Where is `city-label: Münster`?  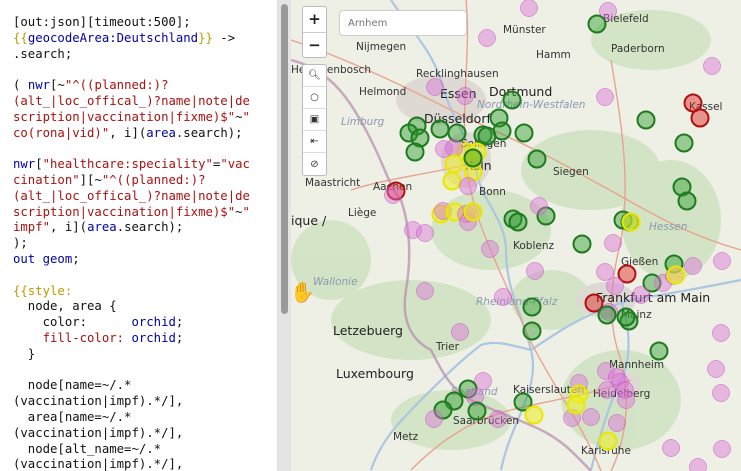 city-label: Münster is located at coordinates (524, 30).